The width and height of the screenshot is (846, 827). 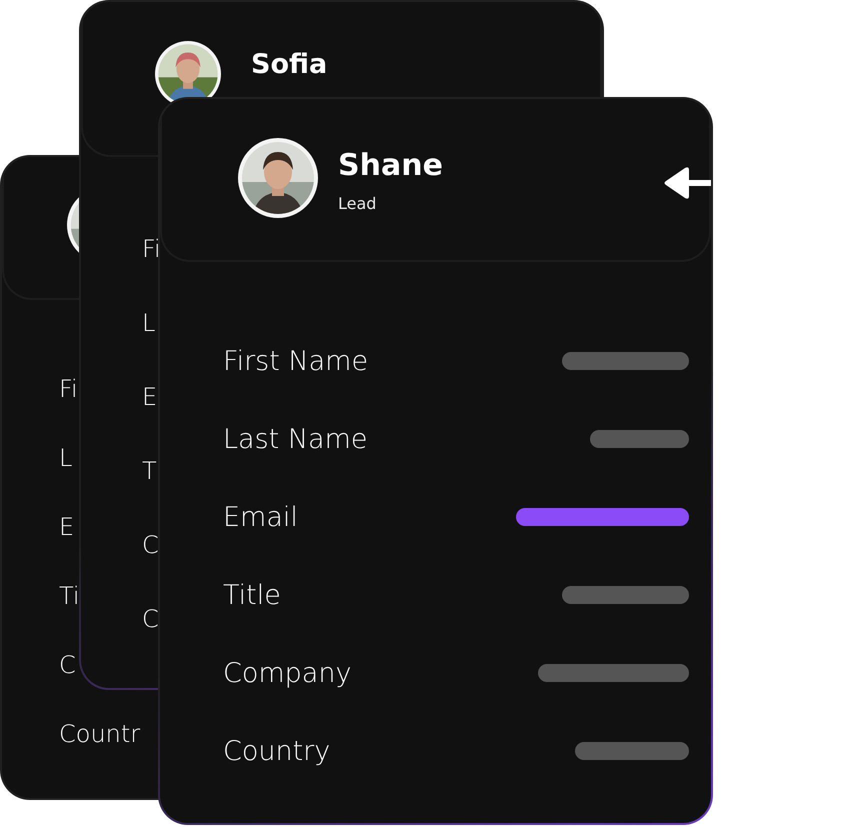 What do you see at coordinates (276, 751) in the screenshot?
I see `field-label: Country` at bounding box center [276, 751].